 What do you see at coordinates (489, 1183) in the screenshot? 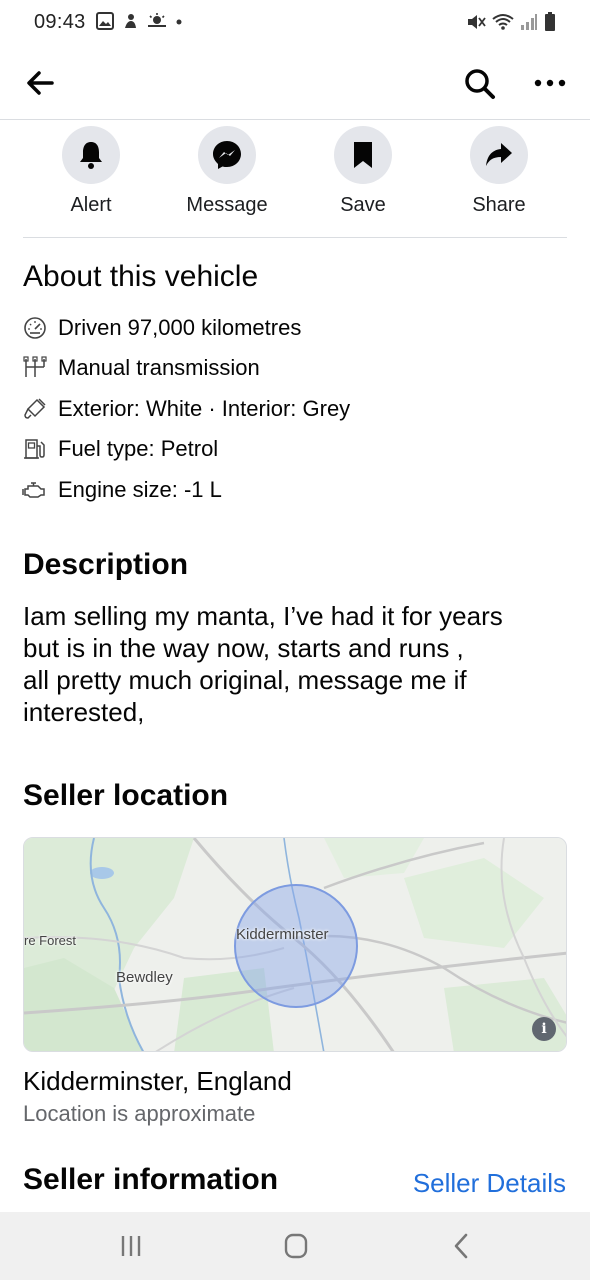
I see `seller-details-link: Seller Details` at bounding box center [489, 1183].